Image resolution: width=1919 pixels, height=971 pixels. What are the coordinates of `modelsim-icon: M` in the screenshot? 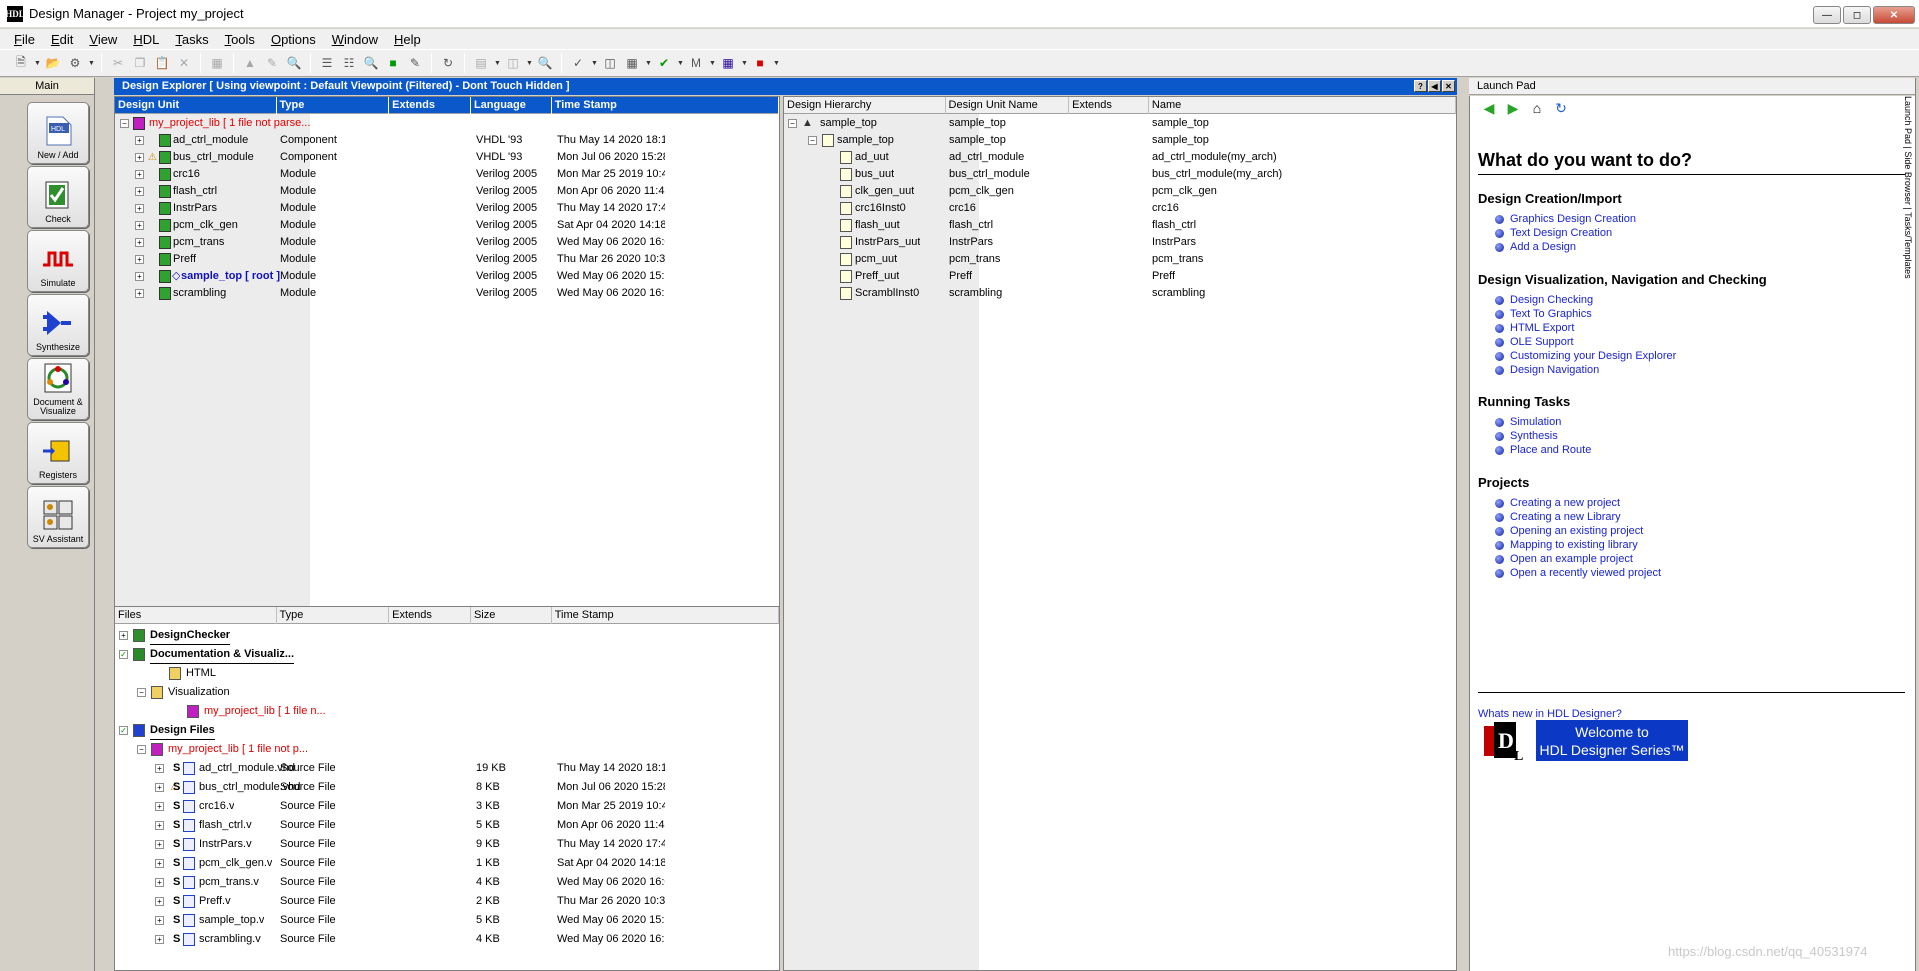 It's located at (696, 63).